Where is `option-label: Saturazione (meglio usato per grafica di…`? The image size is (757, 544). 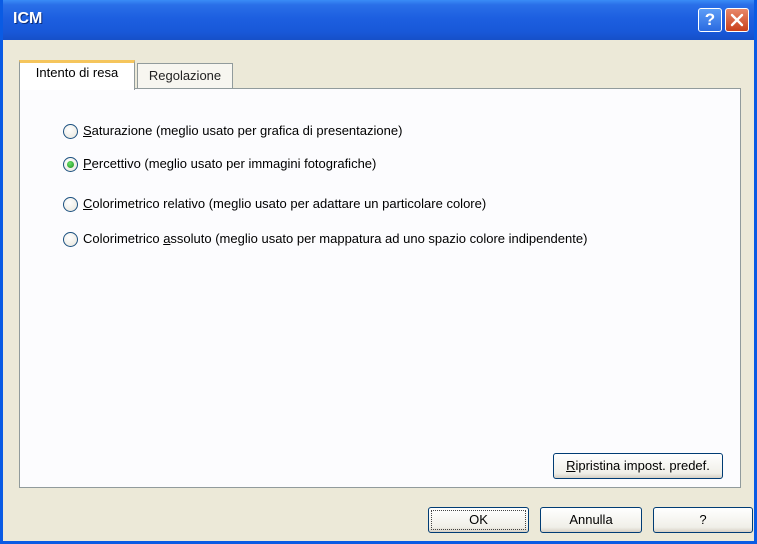
option-label: Saturazione (meglio usato per grafica di… is located at coordinates (243, 130).